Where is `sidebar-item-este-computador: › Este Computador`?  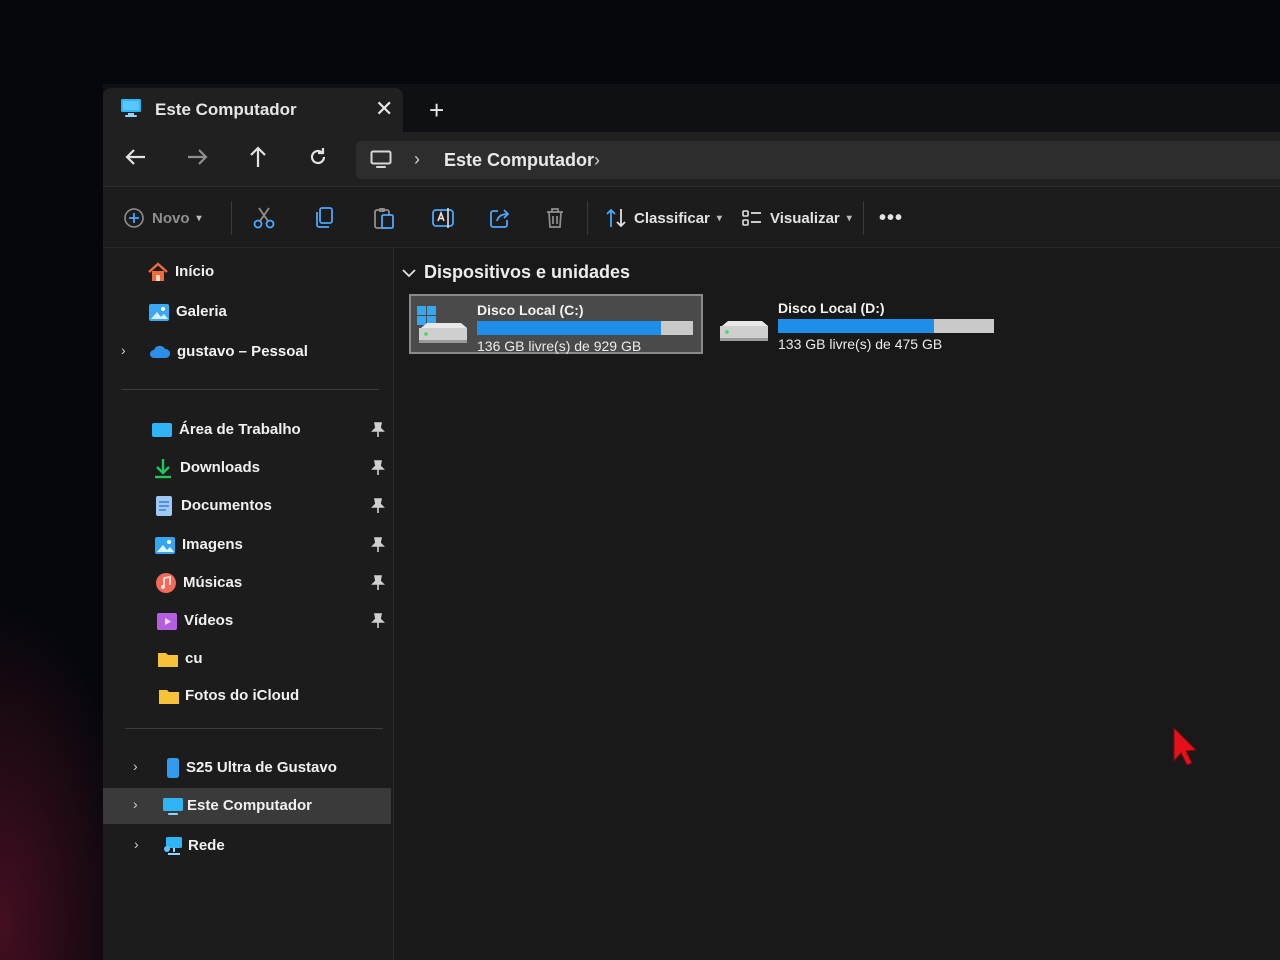
sidebar-item-este-computador: › Este Computador is located at coordinates (247, 806).